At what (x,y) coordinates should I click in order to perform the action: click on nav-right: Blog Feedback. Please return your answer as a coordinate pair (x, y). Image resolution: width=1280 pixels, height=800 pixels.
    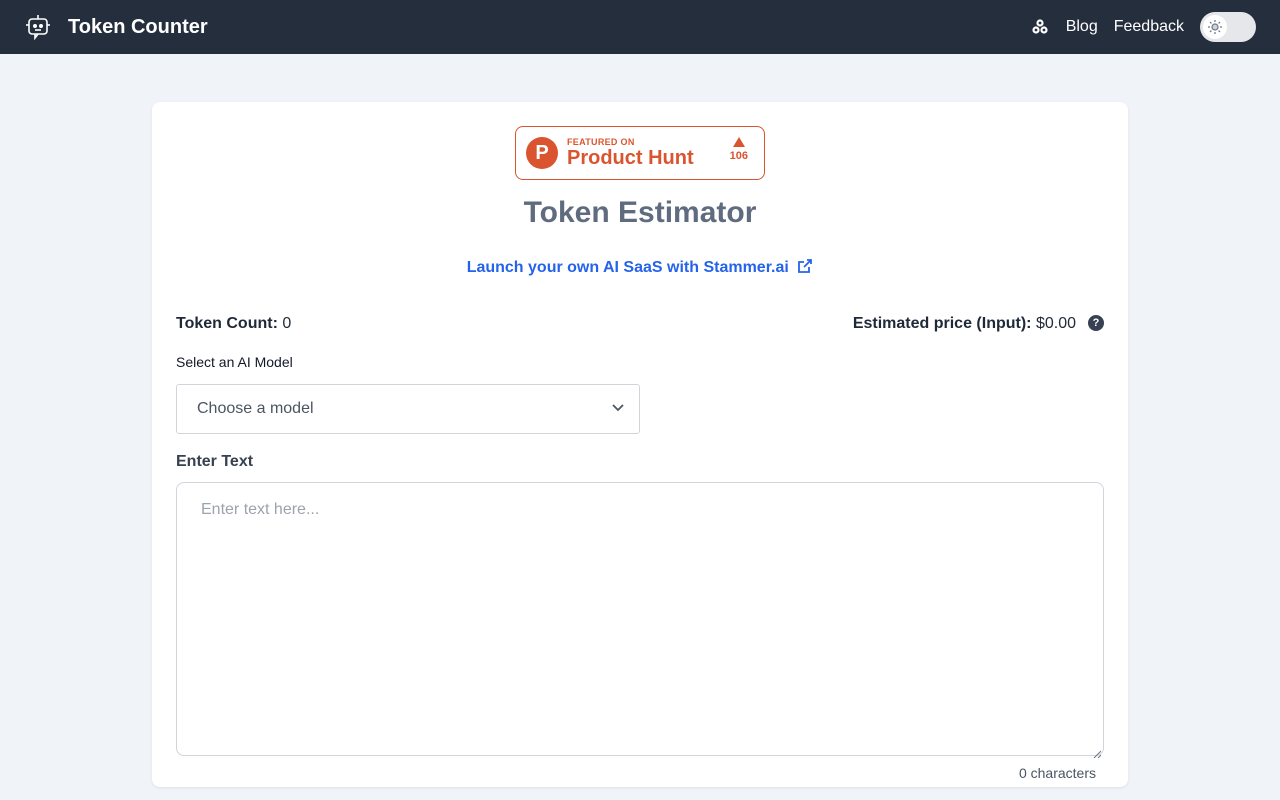
    Looking at the image, I should click on (1143, 27).